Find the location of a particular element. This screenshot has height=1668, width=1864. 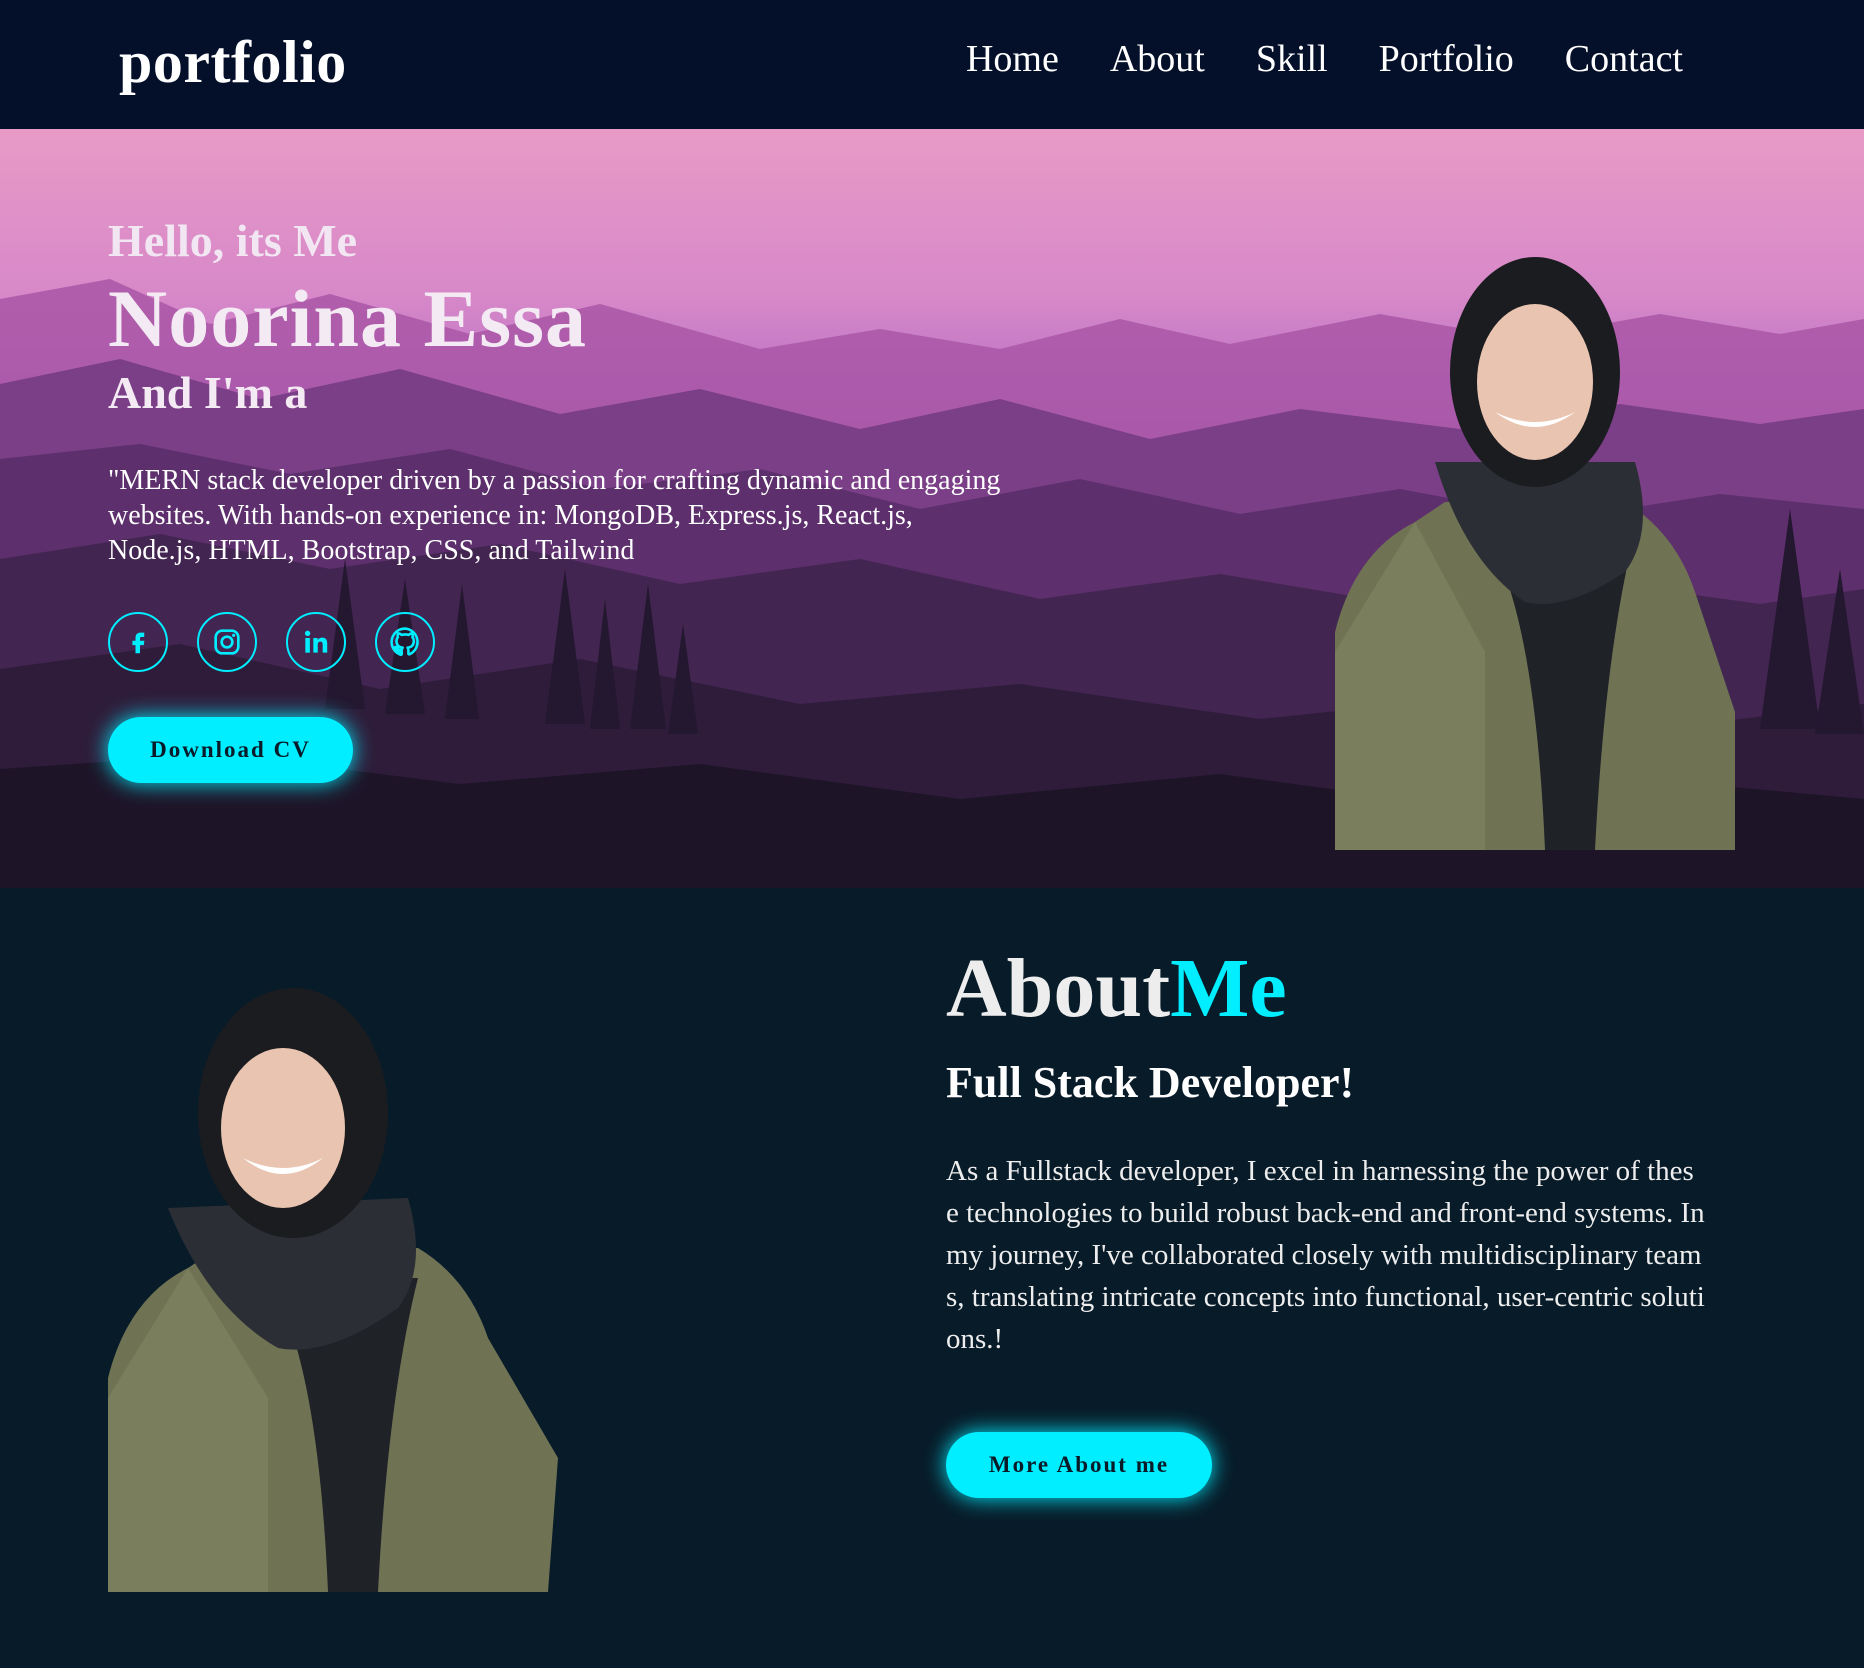

nav-portfolio: Portfolio is located at coordinates (1446, 59).